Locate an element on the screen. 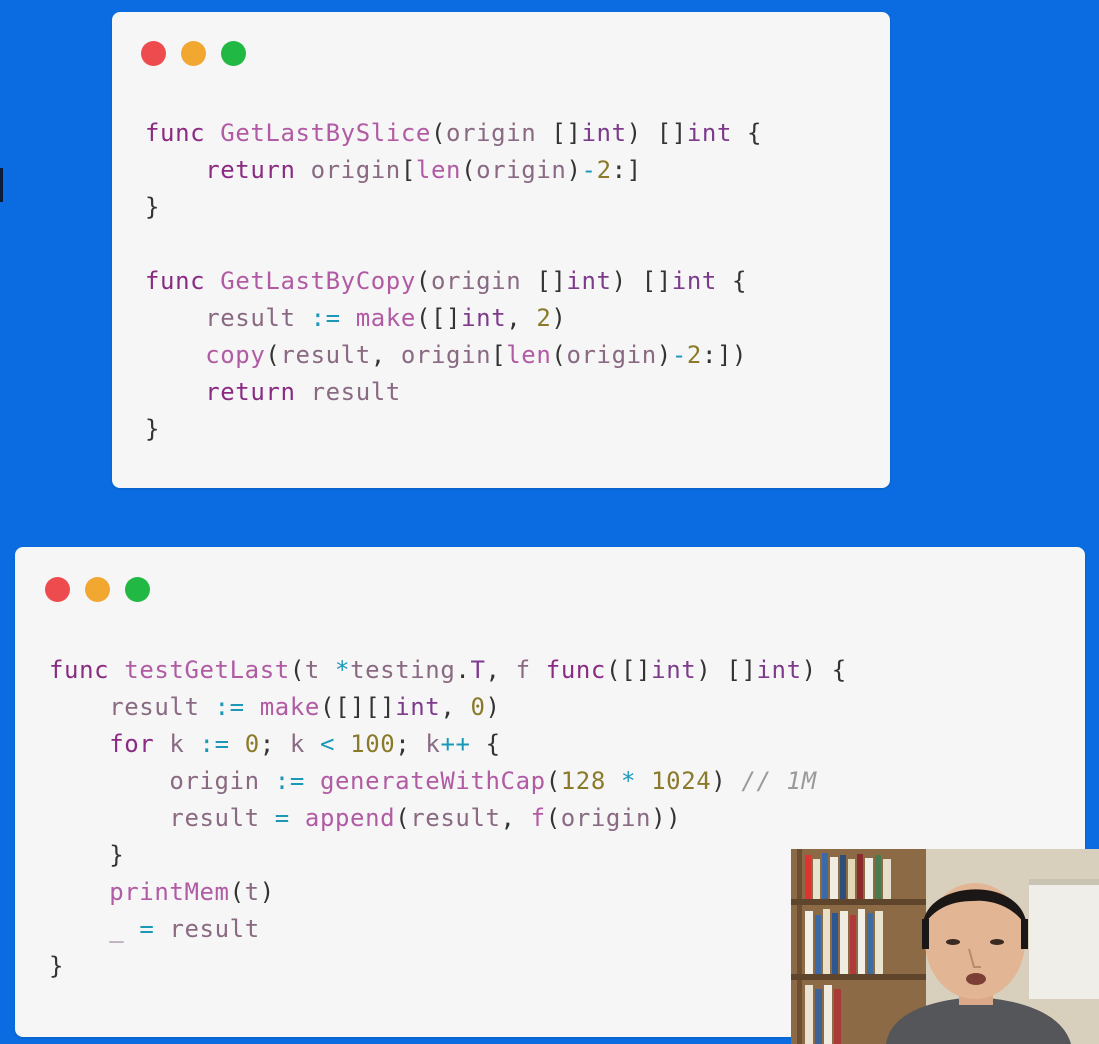 This screenshot has width=1099, height=1044. code-line: result := make([]int, 2) is located at coordinates (453, 318).